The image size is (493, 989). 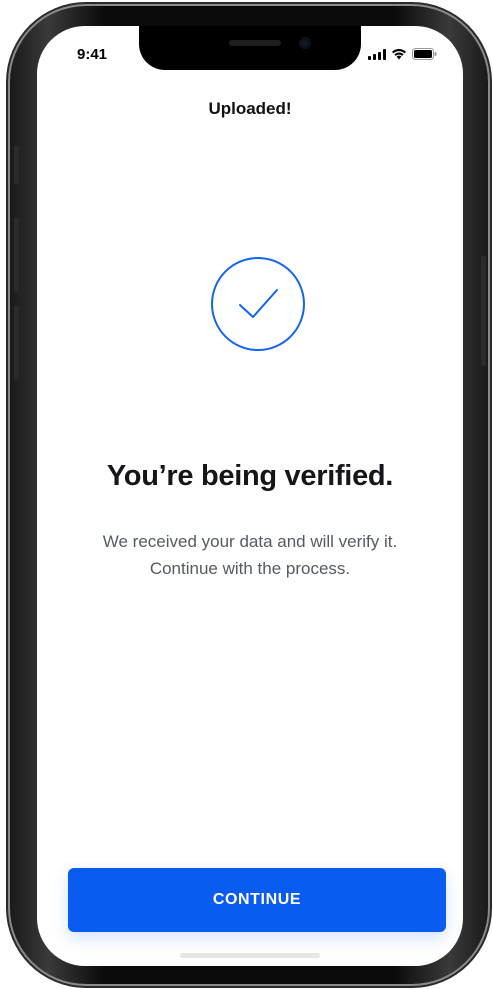 What do you see at coordinates (399, 54) in the screenshot?
I see `wifi-icon` at bounding box center [399, 54].